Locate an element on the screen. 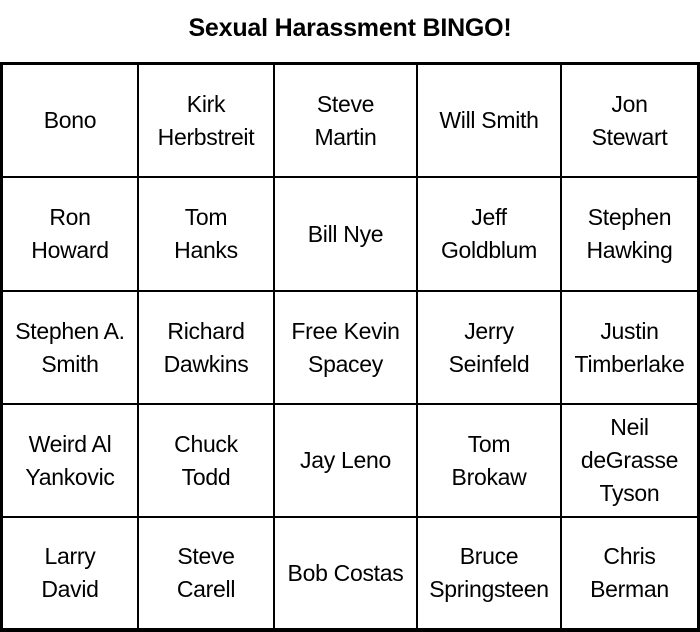 Image resolution: width=700 pixels, height=632 pixels. bingo-cell: Justin Timberlake is located at coordinates (629, 348).